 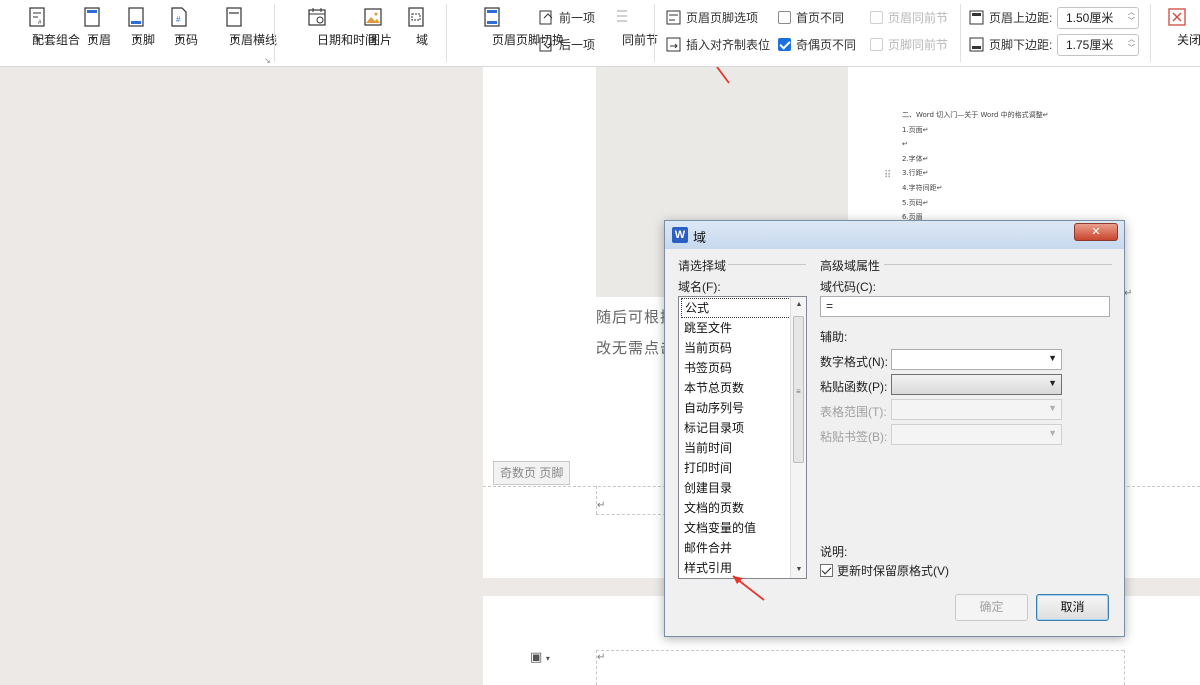 What do you see at coordinates (915, 202) in the screenshot?
I see `thumbnail-line: 5.页码↵` at bounding box center [915, 202].